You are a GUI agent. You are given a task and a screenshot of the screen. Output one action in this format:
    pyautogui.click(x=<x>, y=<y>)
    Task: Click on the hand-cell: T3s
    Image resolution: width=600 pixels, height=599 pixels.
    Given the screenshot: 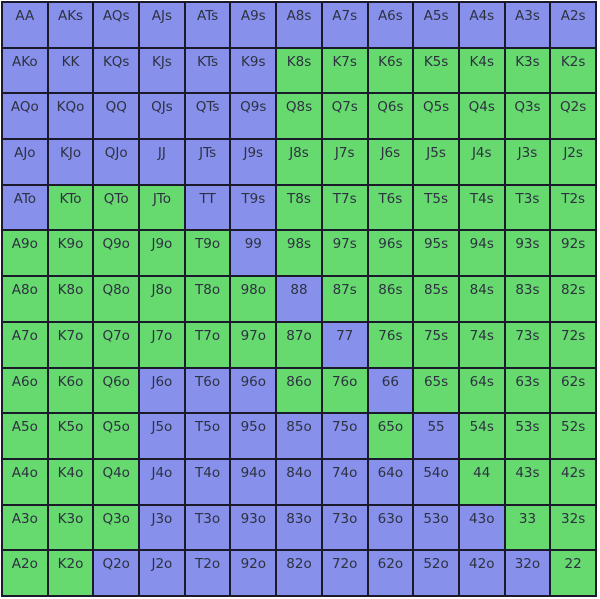 What is the action you would take?
    pyautogui.click(x=527, y=207)
    